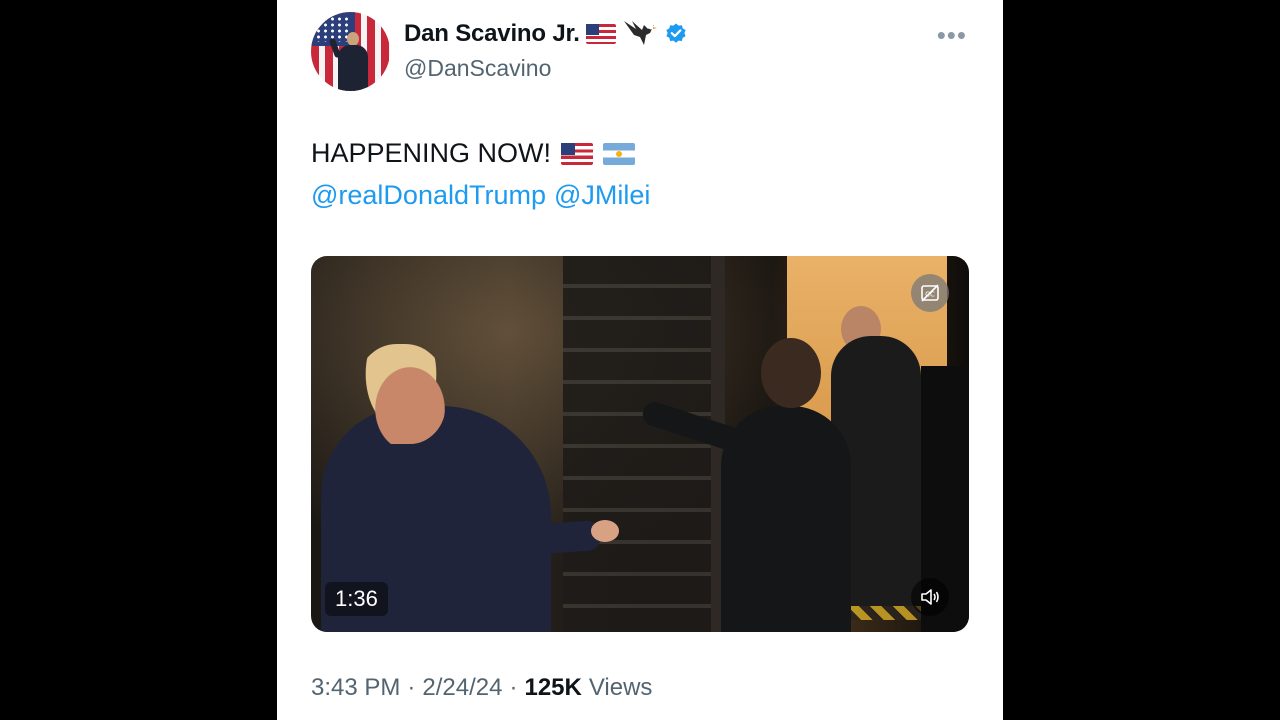  I want to click on argentina-flag-icon, so click(619, 153).